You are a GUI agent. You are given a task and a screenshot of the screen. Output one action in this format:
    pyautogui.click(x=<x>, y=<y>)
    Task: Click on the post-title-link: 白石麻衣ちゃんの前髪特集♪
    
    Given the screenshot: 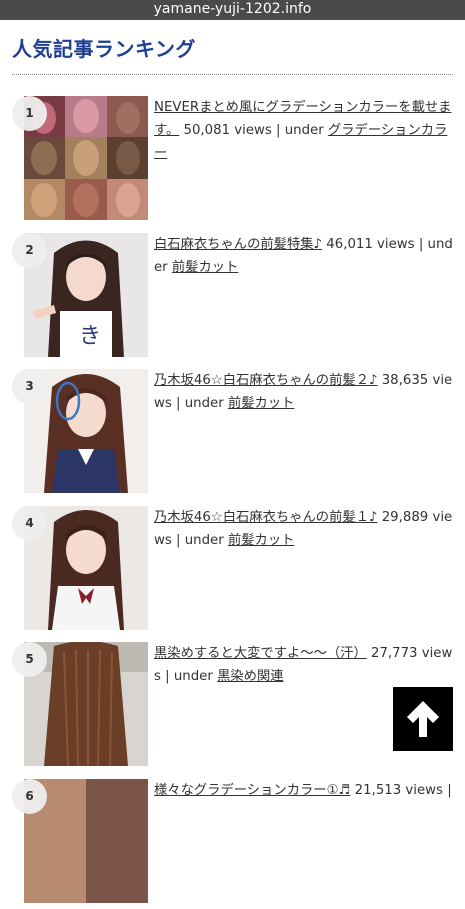 What is the action you would take?
    pyautogui.click(x=238, y=244)
    